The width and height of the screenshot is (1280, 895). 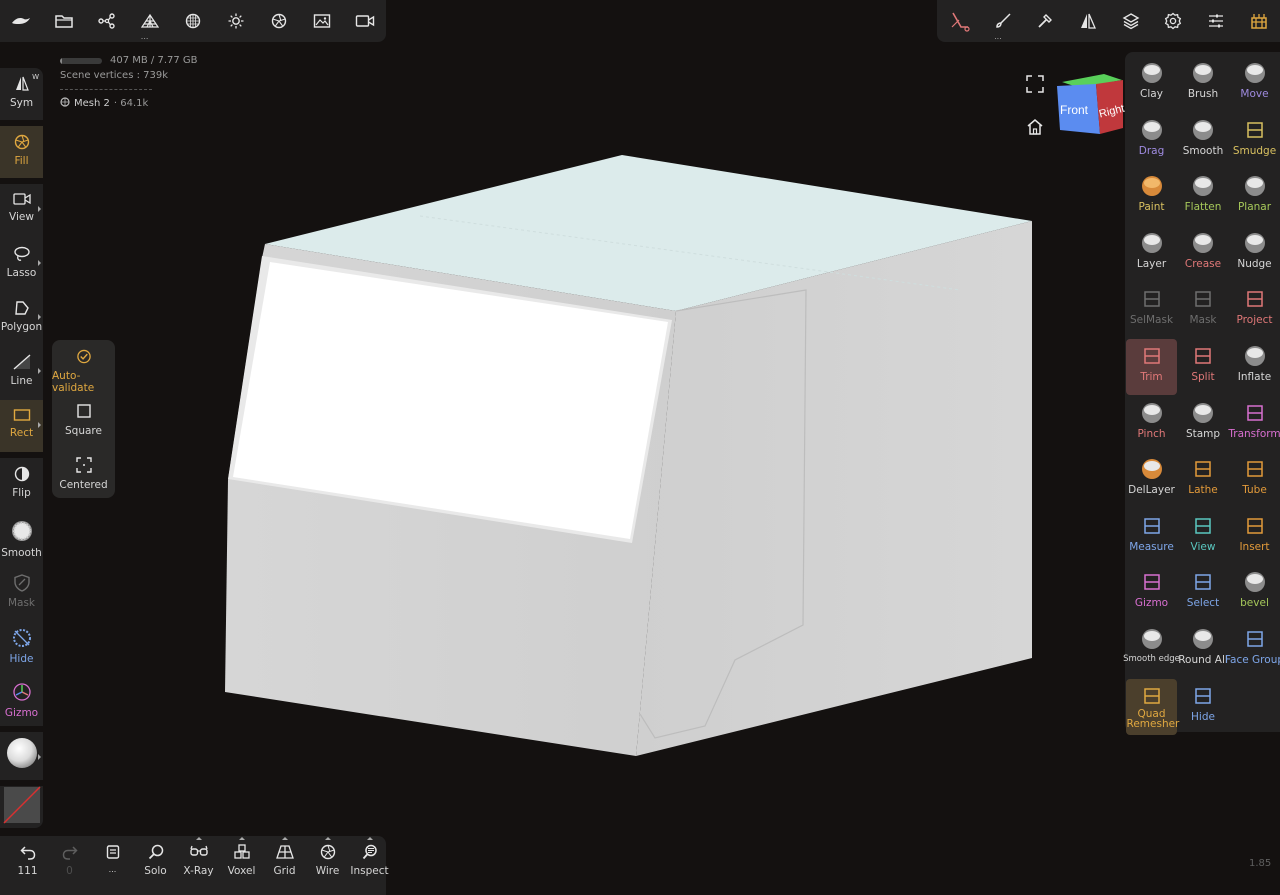 What do you see at coordinates (1151, 537) in the screenshot?
I see `tool-measure: Measure` at bounding box center [1151, 537].